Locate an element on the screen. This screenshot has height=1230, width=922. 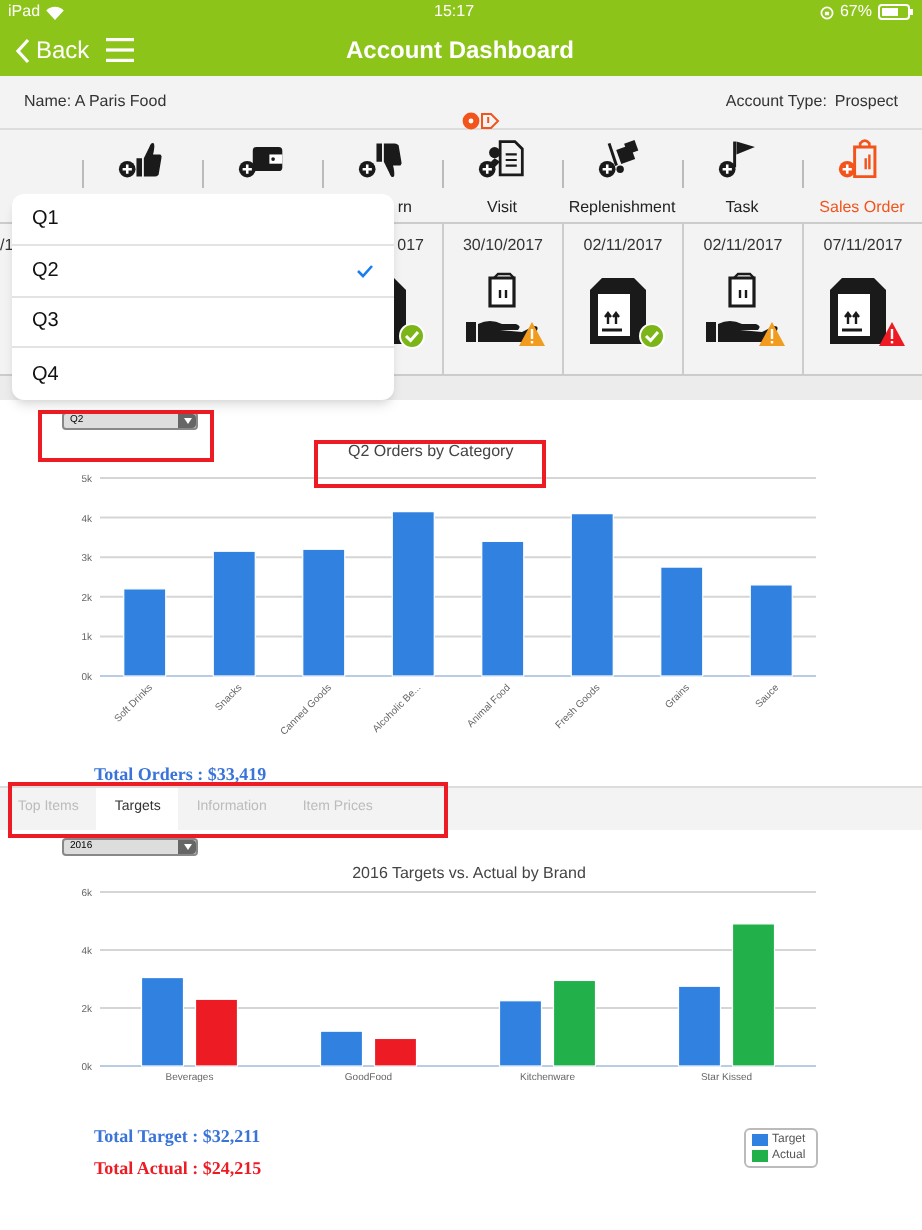
carrier-label: iPad is located at coordinates (24, 12).